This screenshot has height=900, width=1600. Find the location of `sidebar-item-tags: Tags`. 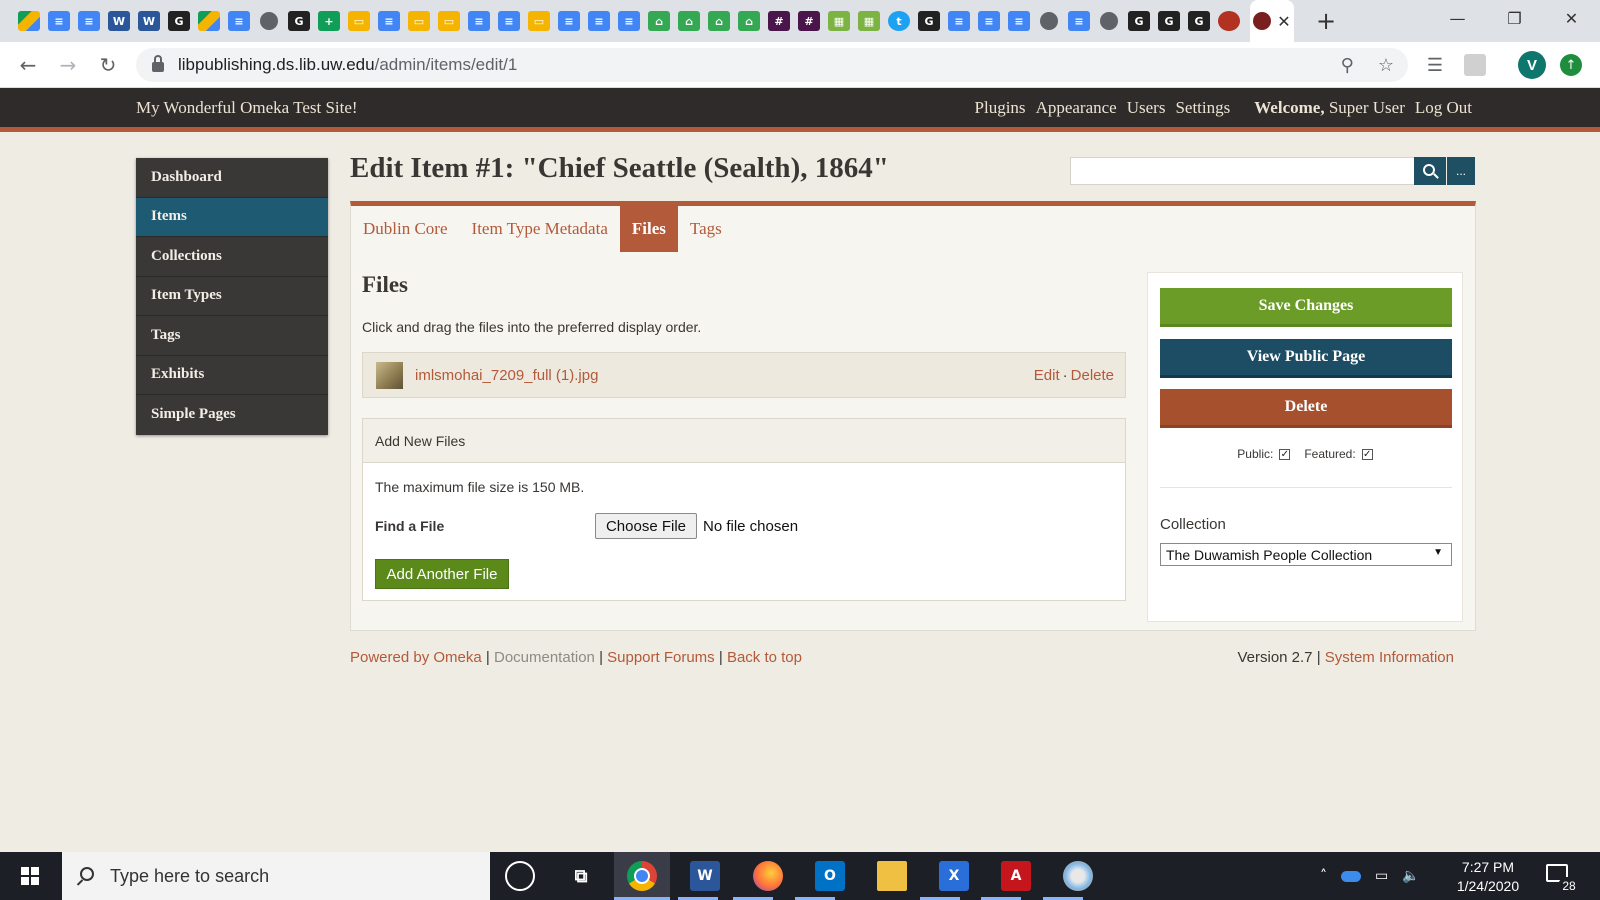

sidebar-item-tags: Tags is located at coordinates (232, 336).